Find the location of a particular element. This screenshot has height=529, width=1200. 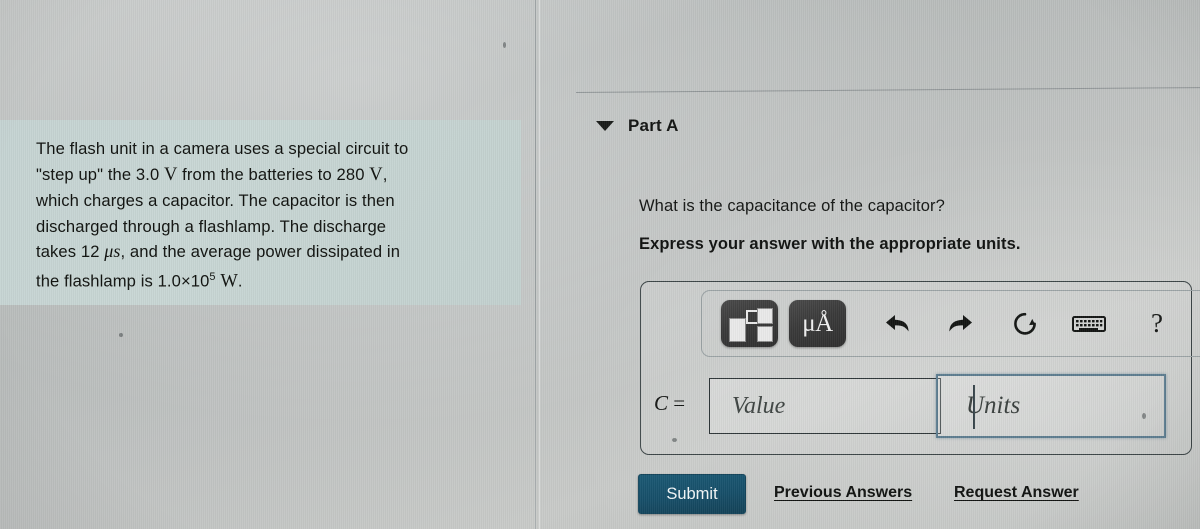

microsecond-unit: μs is located at coordinates (112, 251).